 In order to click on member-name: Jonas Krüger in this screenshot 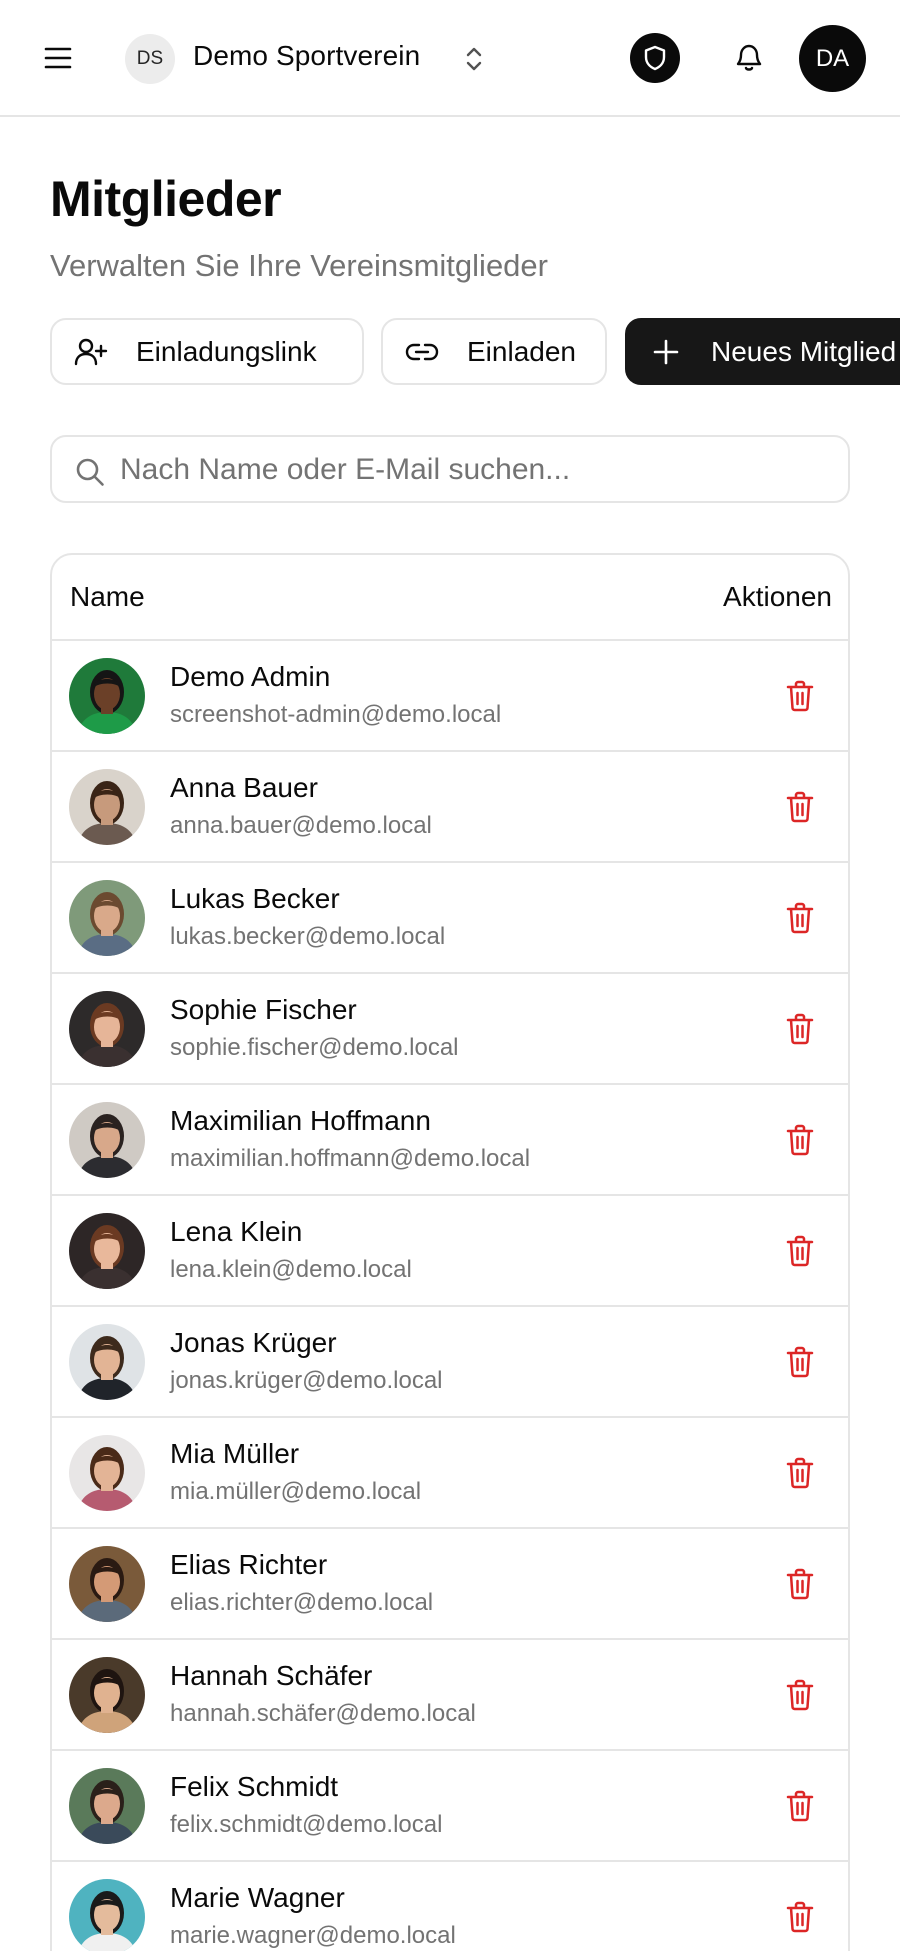, I will do `click(253, 1342)`.